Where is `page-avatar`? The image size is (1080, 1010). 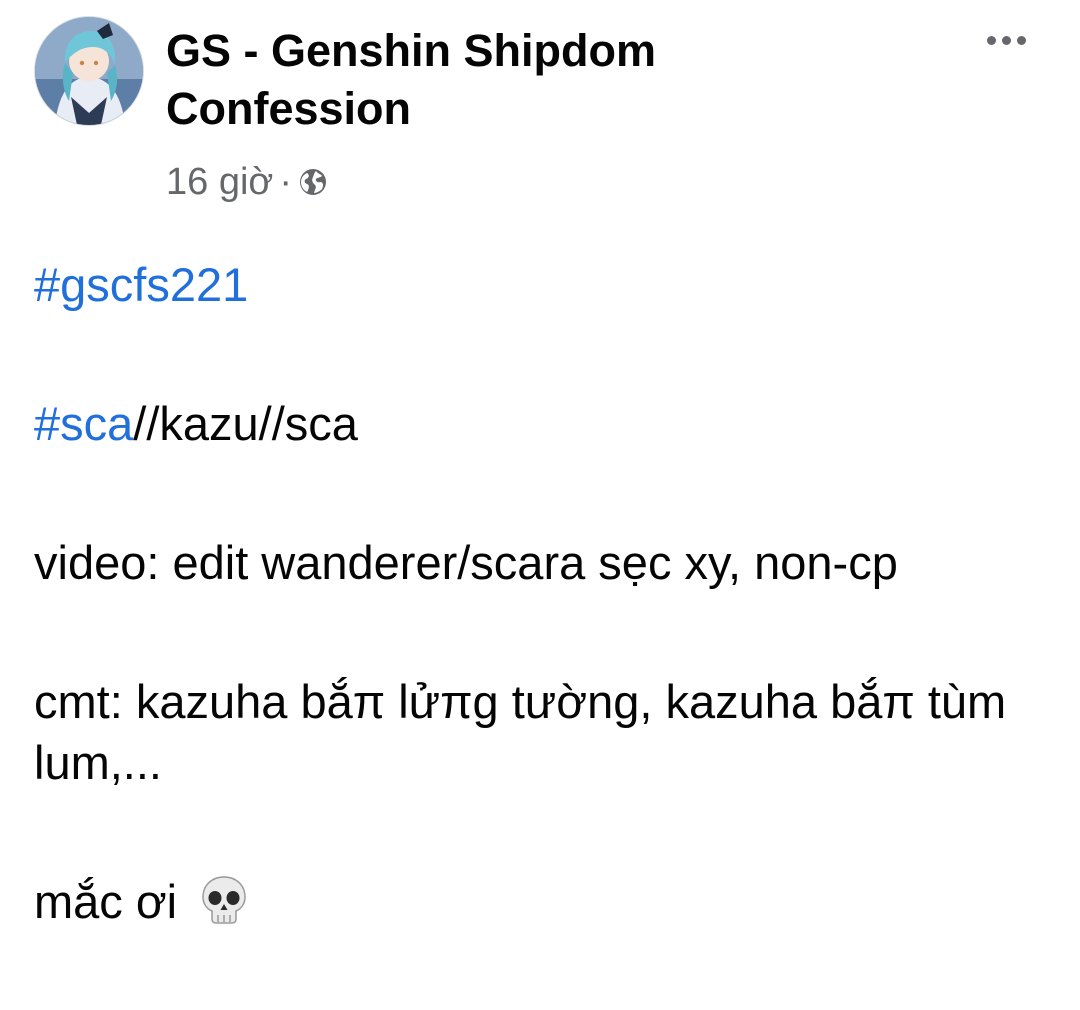 page-avatar is located at coordinates (89, 71).